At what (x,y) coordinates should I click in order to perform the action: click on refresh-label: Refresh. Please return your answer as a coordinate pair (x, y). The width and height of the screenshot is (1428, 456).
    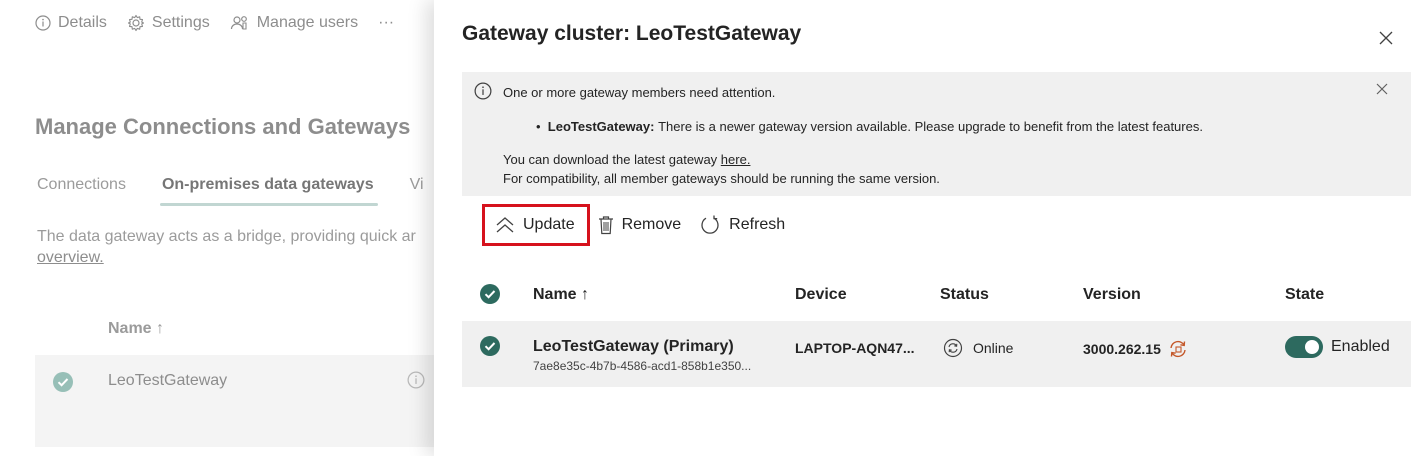
    Looking at the image, I should click on (757, 224).